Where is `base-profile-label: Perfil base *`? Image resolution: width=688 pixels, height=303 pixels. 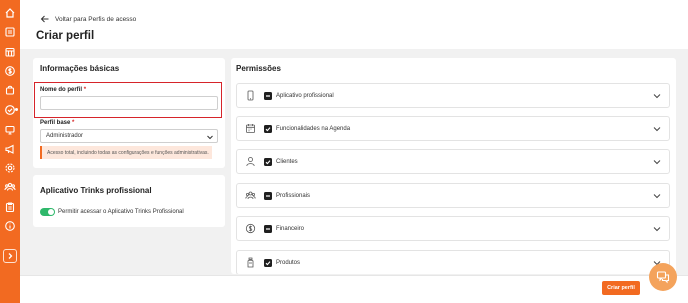 base-profile-label: Perfil base * is located at coordinates (57, 123).